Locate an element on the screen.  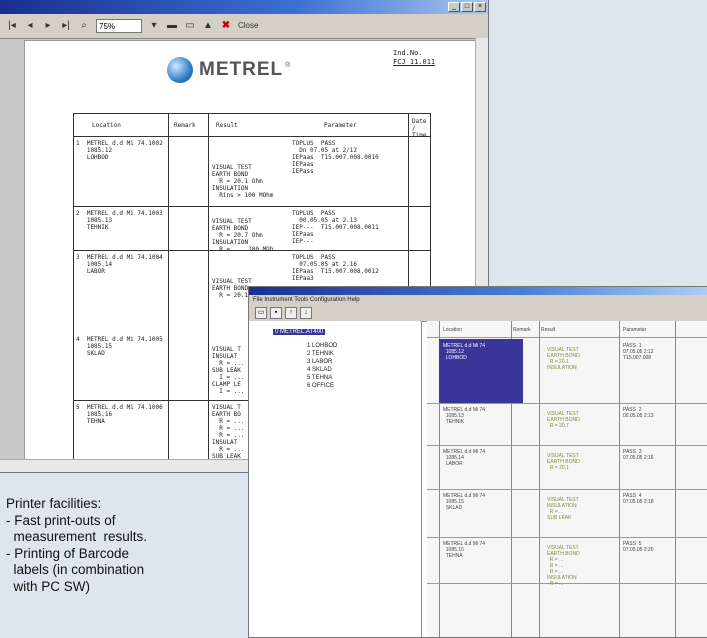
pane-col-parameter: Parameter is located at coordinates (635, 330).